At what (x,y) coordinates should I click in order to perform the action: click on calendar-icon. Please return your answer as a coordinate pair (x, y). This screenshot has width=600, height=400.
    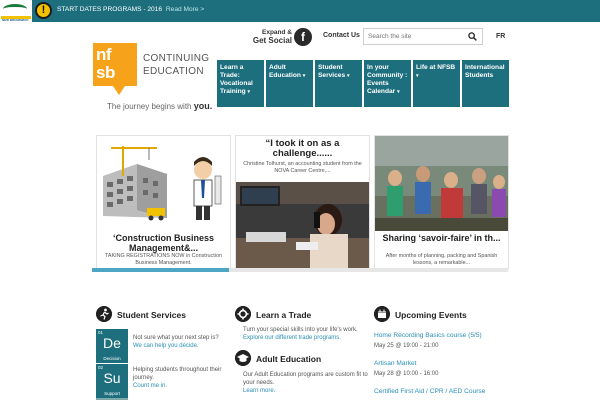
    Looking at the image, I should click on (382, 314).